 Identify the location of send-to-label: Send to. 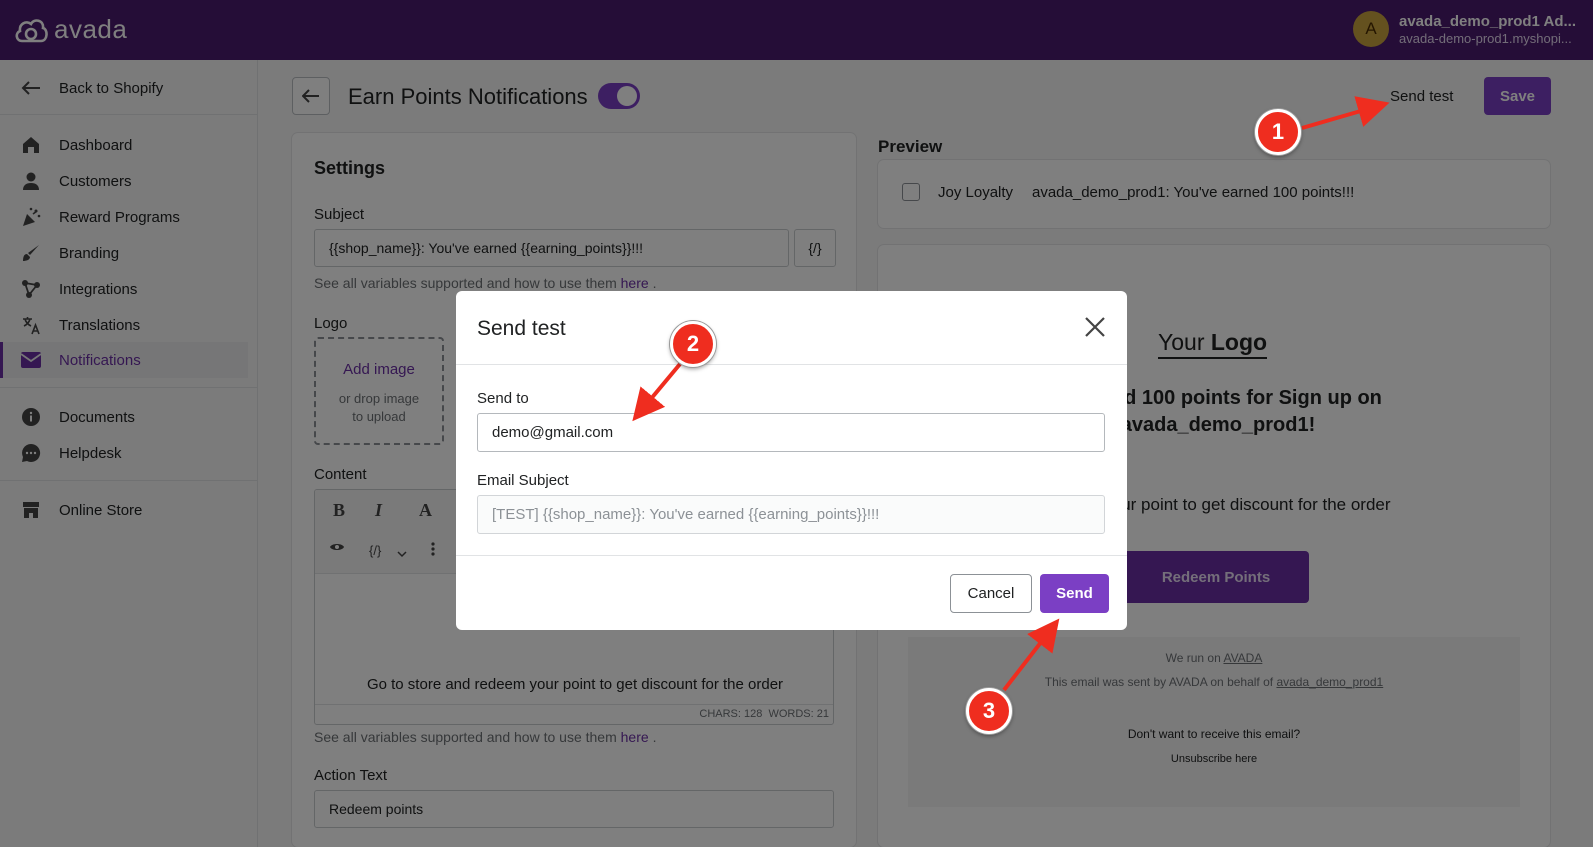
(503, 398).